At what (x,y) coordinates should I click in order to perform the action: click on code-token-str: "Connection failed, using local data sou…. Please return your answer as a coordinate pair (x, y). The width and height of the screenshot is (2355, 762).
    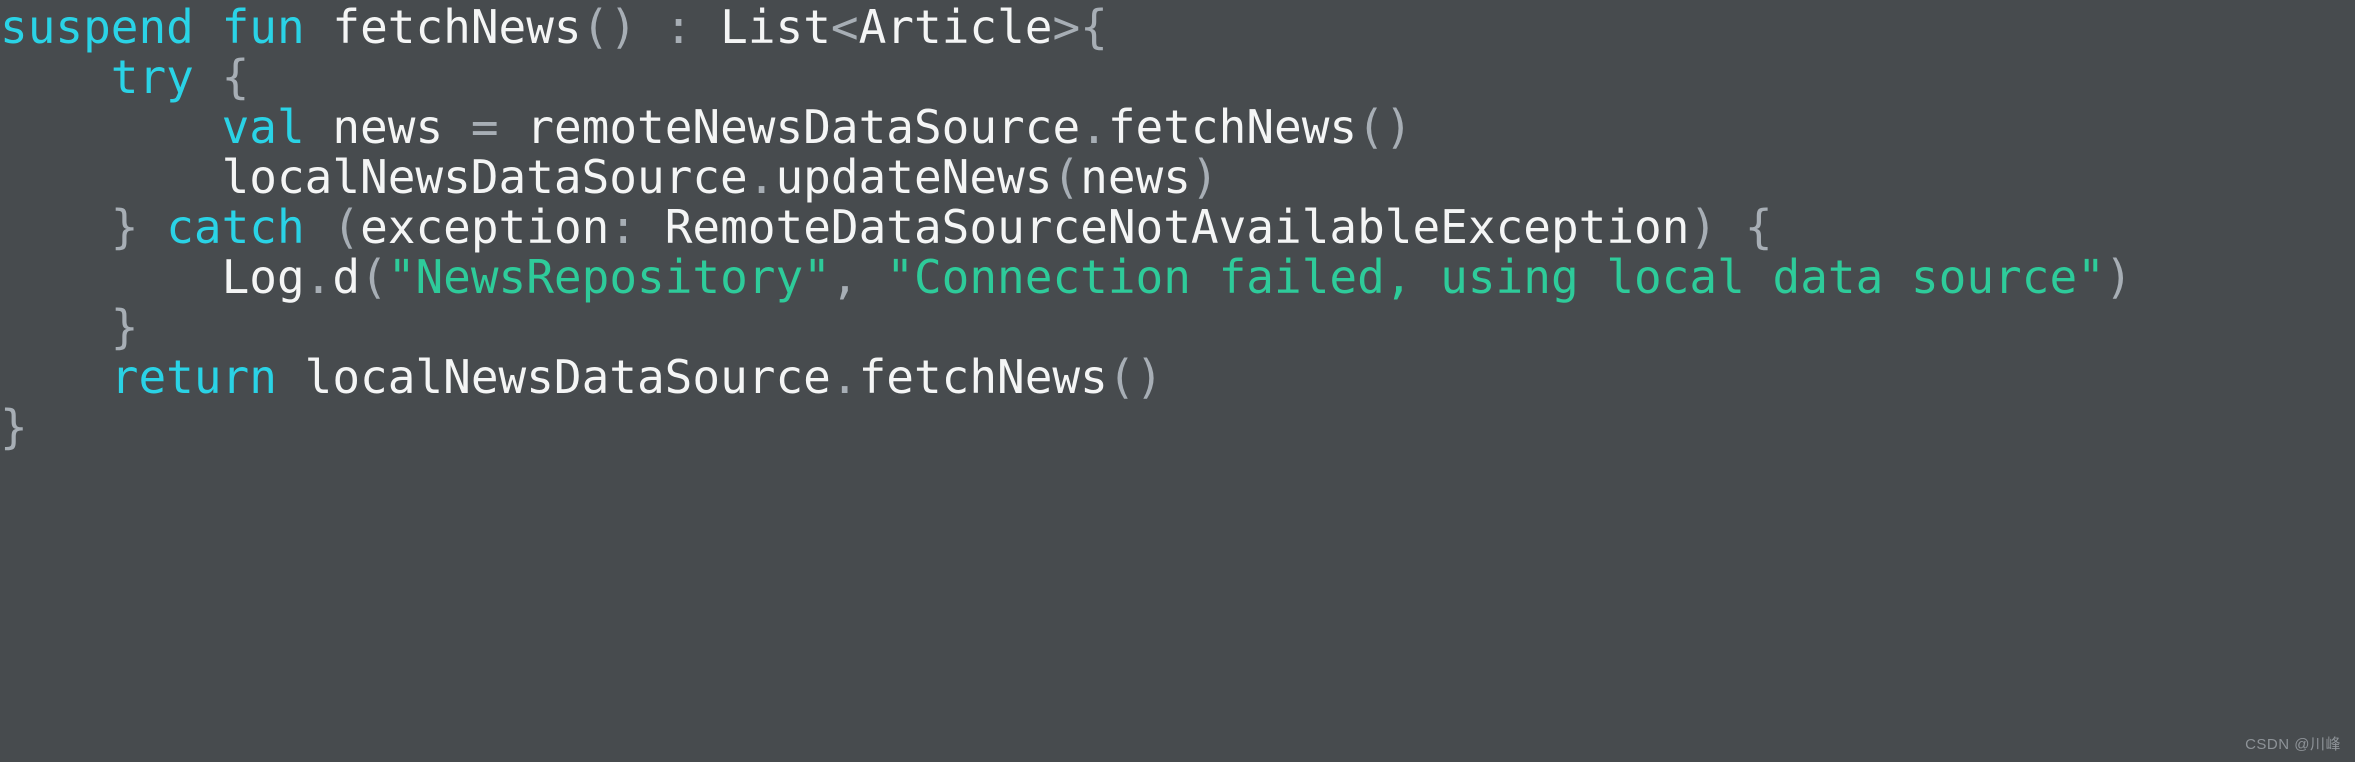
    Looking at the image, I should click on (1495, 277).